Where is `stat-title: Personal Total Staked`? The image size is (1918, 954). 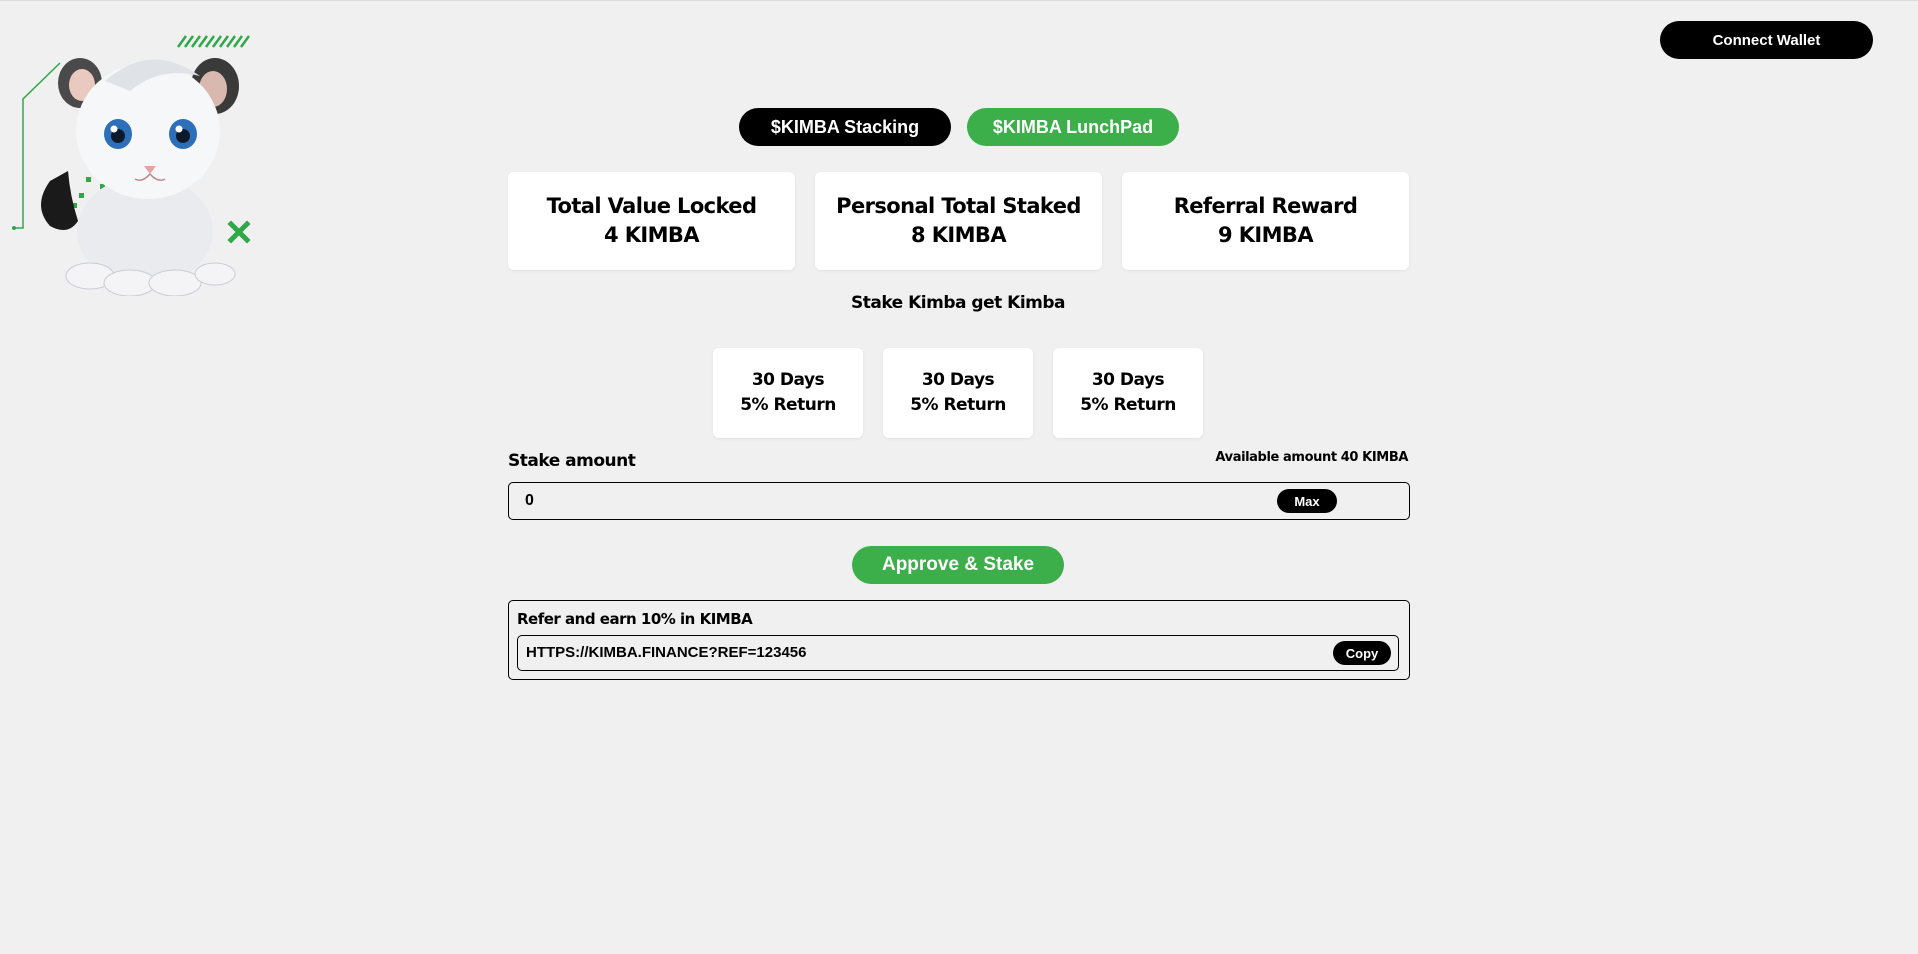
stat-title: Personal Total Staked is located at coordinates (958, 206).